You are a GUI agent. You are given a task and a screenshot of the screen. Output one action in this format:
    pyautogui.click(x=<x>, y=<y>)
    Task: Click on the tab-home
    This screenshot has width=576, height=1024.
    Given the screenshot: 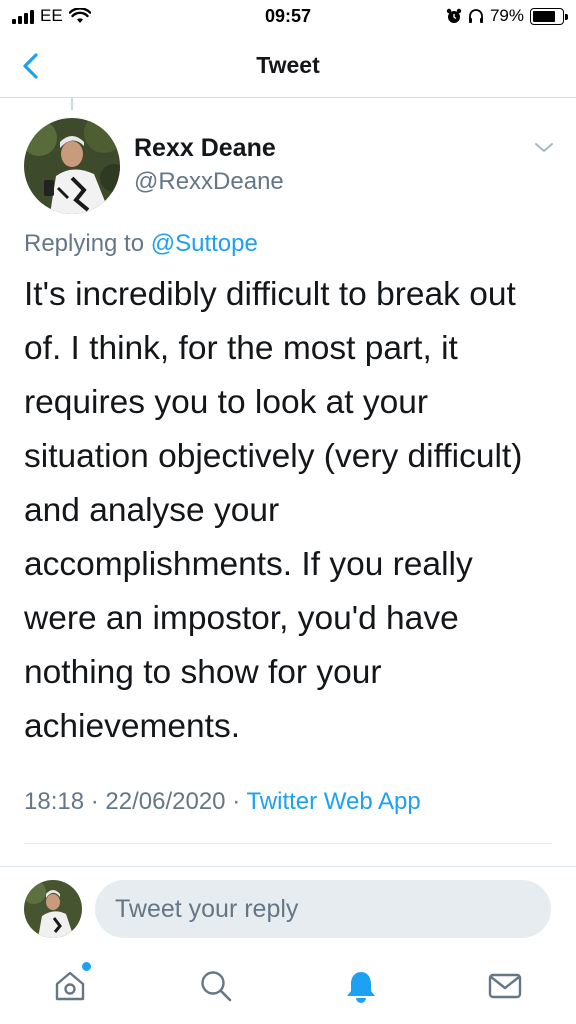 What is the action you would take?
    pyautogui.click(x=71, y=983)
    